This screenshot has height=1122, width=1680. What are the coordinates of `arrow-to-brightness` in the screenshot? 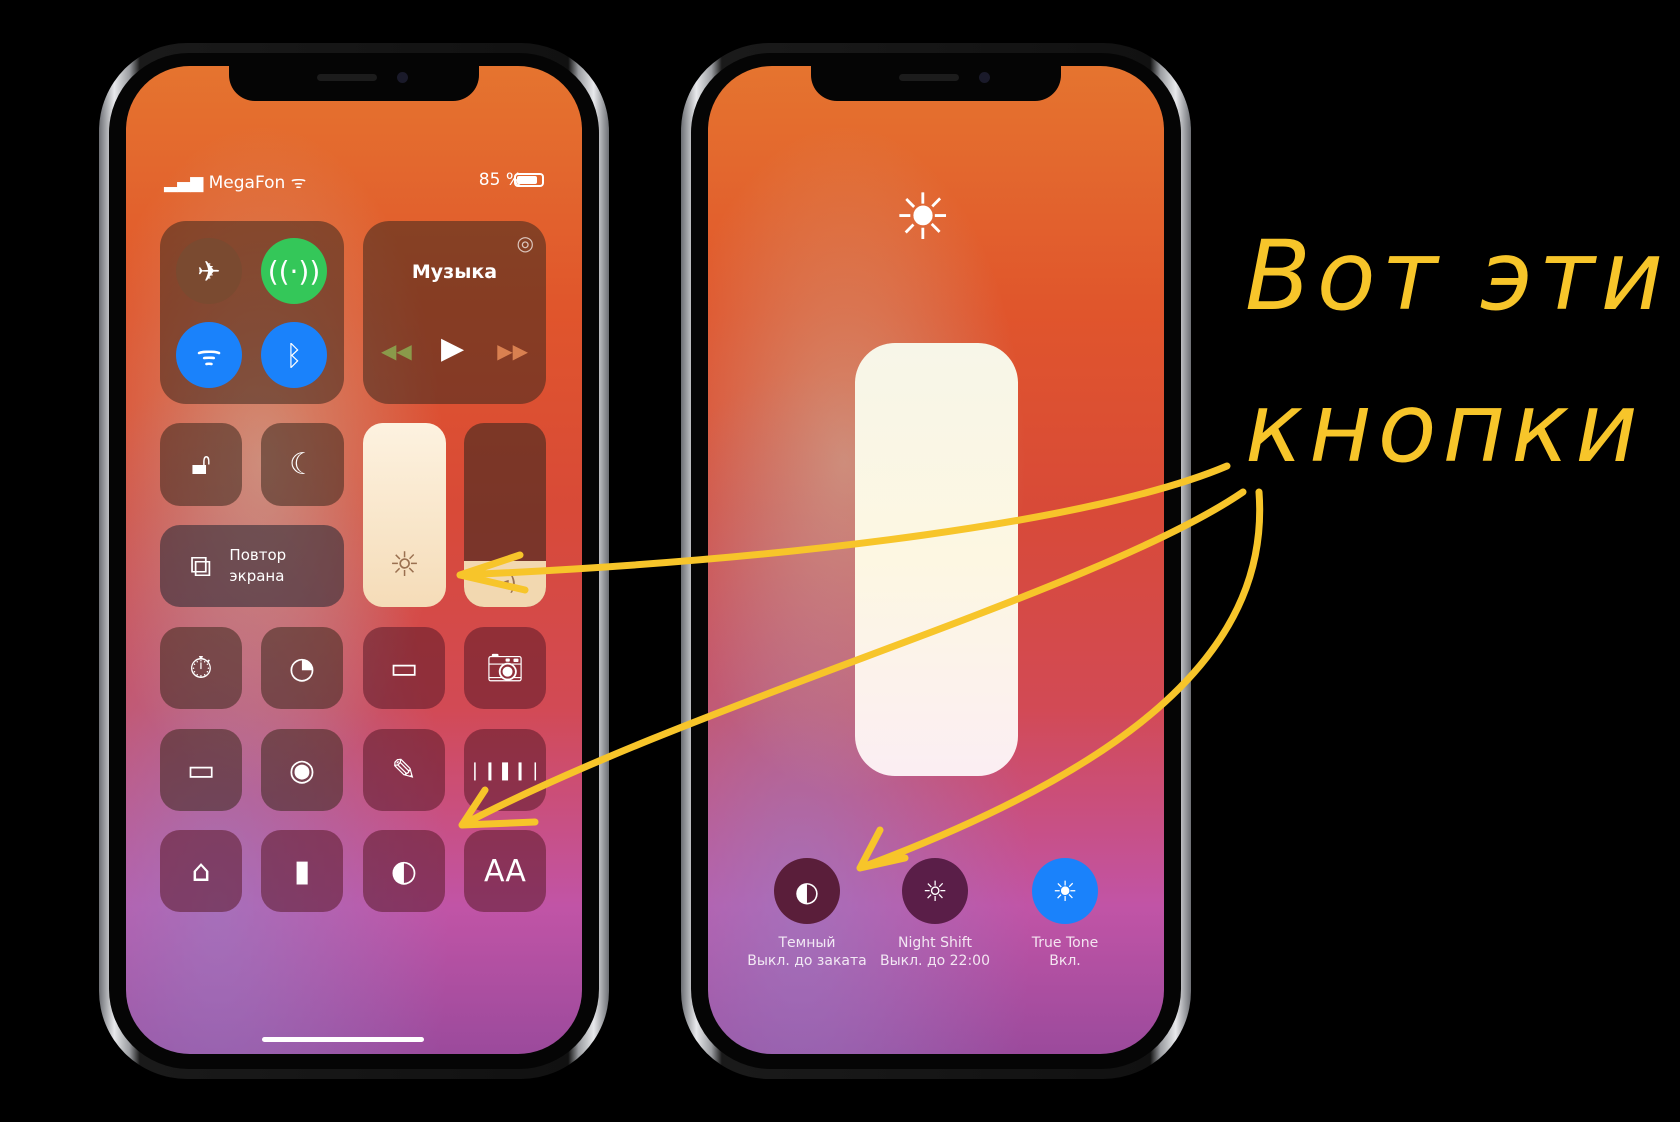 It's located at (843, 528).